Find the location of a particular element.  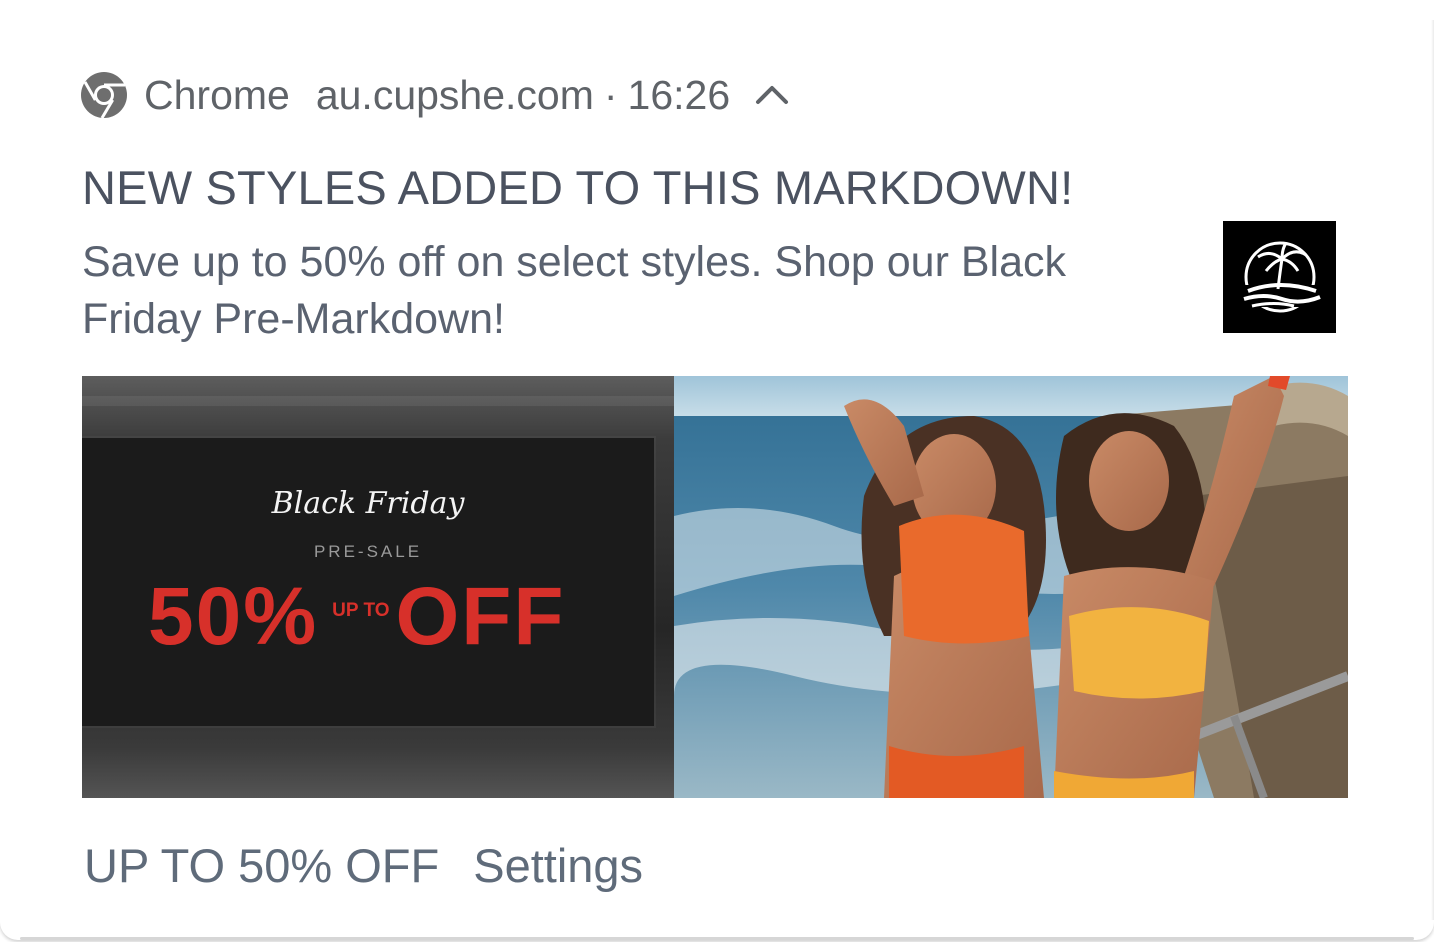

promo-presale: PRE-SALE is located at coordinates (368, 551).